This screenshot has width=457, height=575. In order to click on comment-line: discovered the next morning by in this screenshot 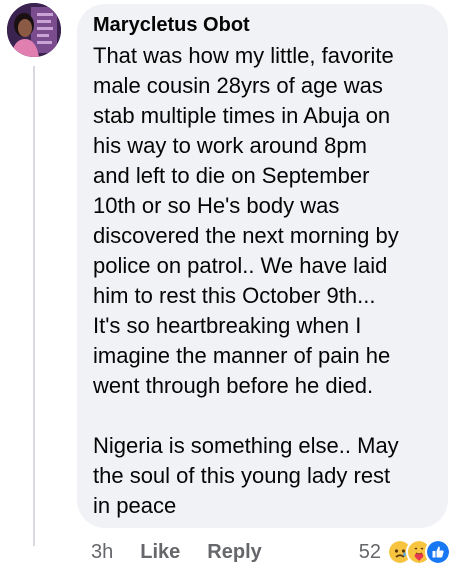, I will do `click(246, 235)`.